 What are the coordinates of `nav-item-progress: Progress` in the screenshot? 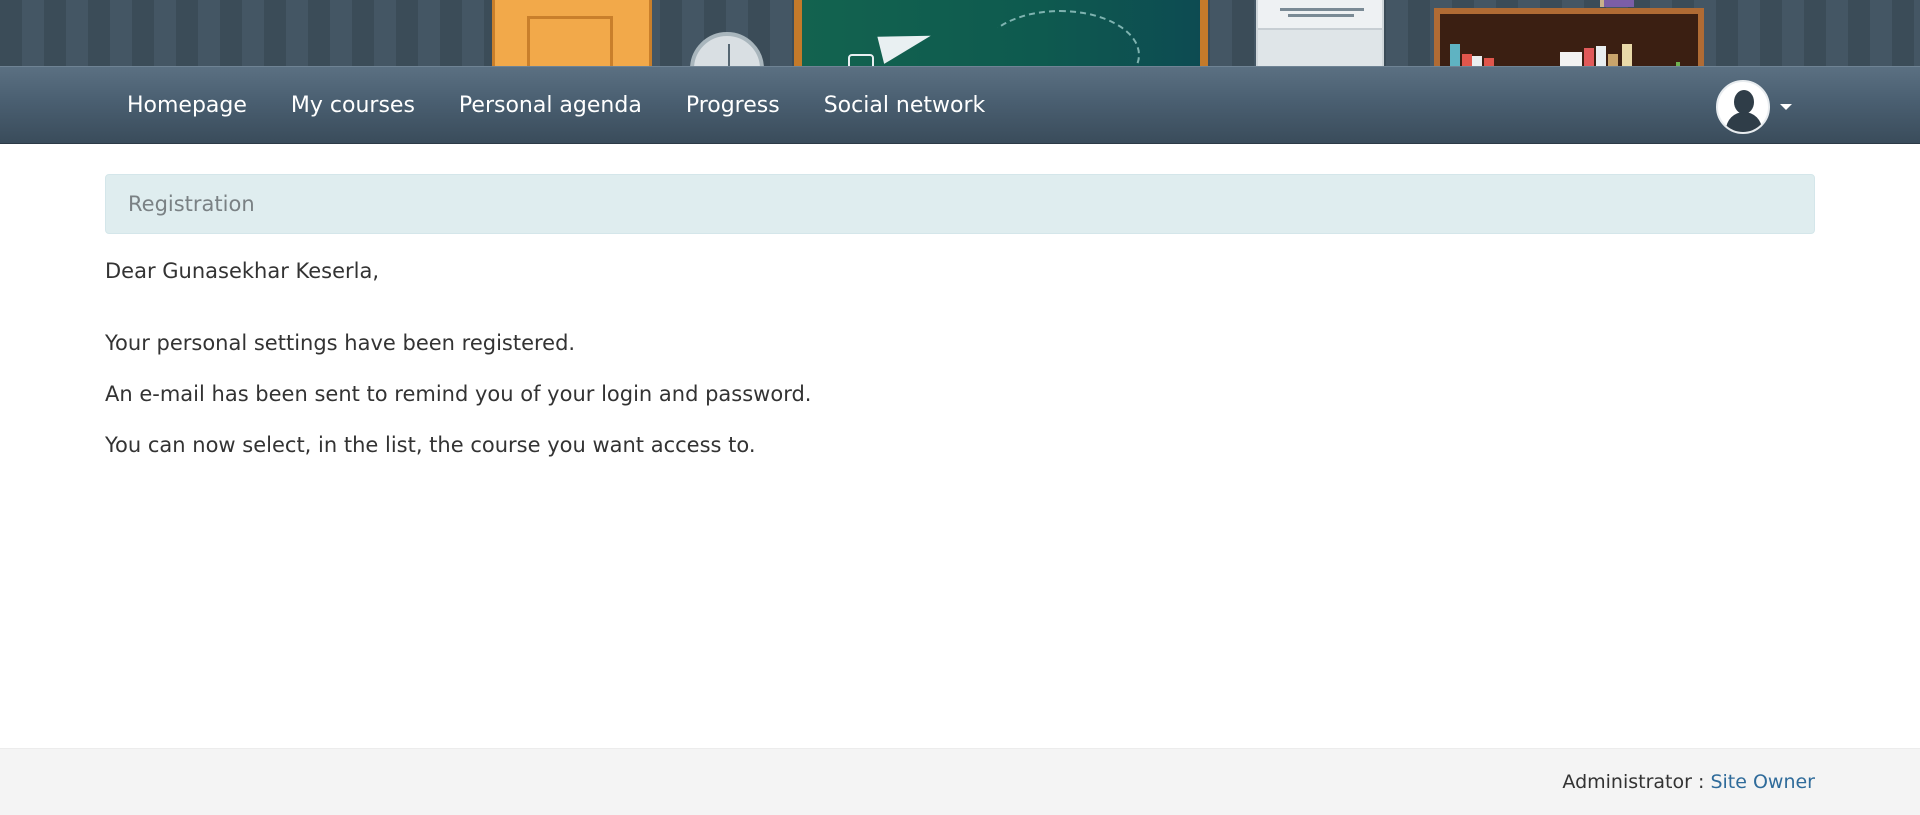 It's located at (733, 106).